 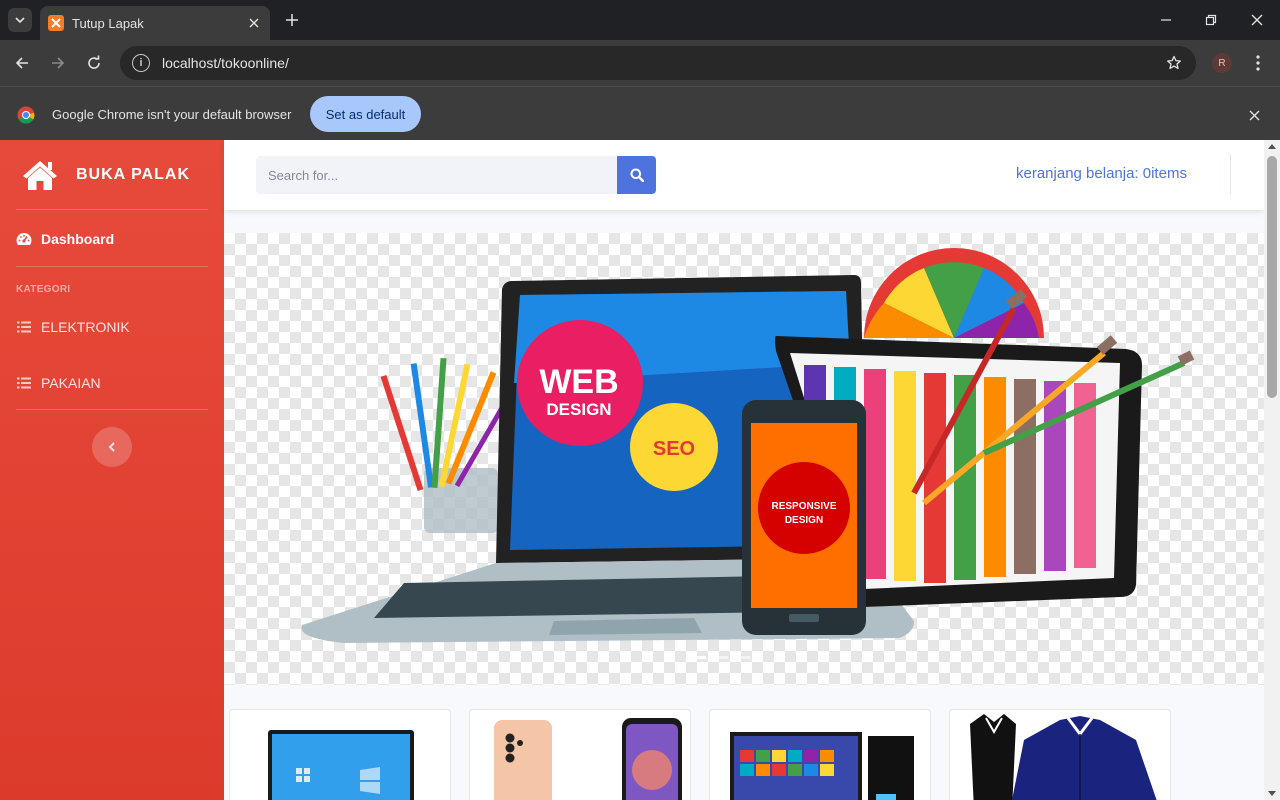 I want to click on browser-menu-button, so click(x=1258, y=63).